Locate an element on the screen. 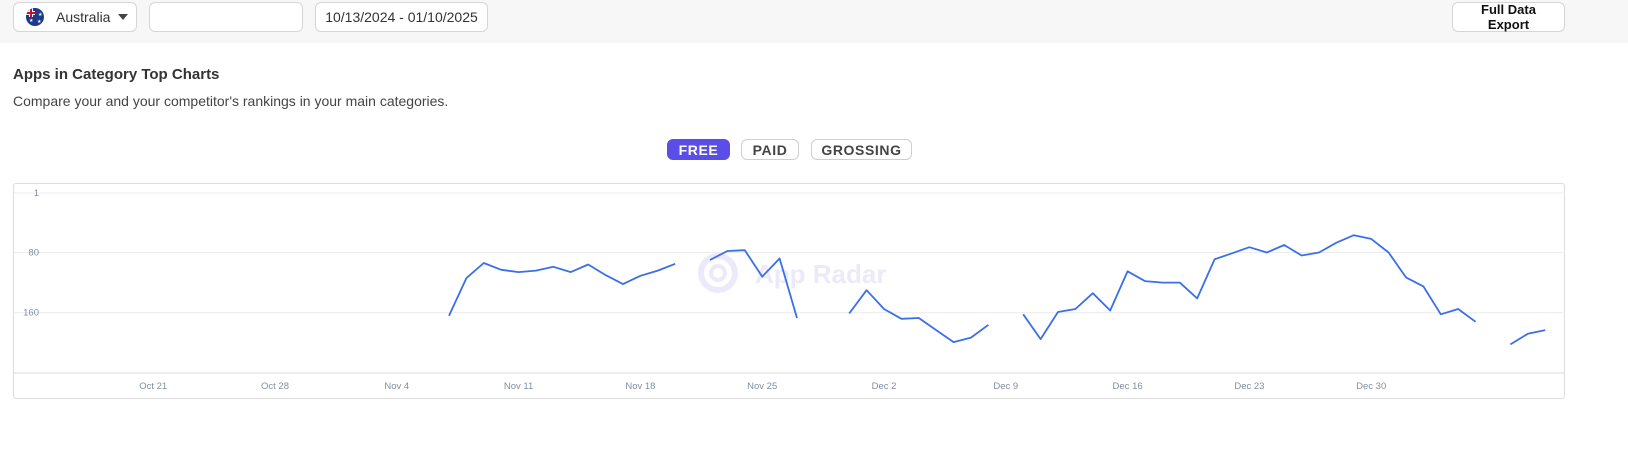  x-tick-label: Nov 18 is located at coordinates (640, 386).